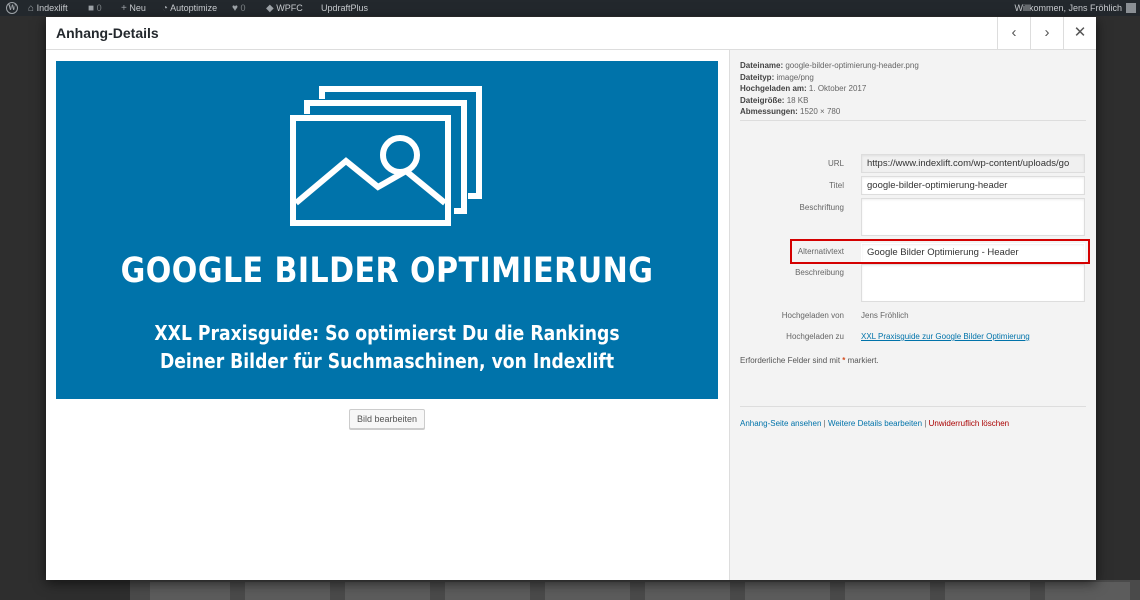  Describe the element at coordinates (819, 272) in the screenshot. I see `description-label: Beschreibung` at that location.